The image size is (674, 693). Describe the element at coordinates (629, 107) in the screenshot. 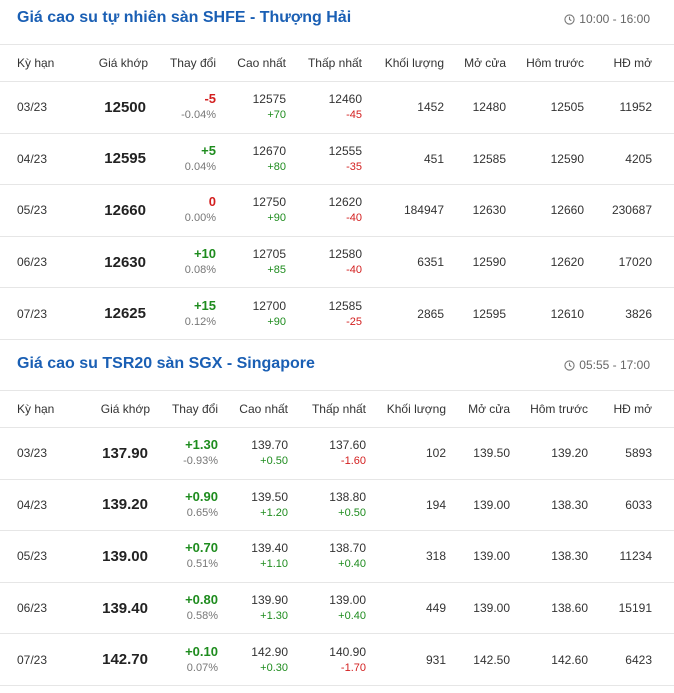

I see `open-interest-cell: 11952` at that location.